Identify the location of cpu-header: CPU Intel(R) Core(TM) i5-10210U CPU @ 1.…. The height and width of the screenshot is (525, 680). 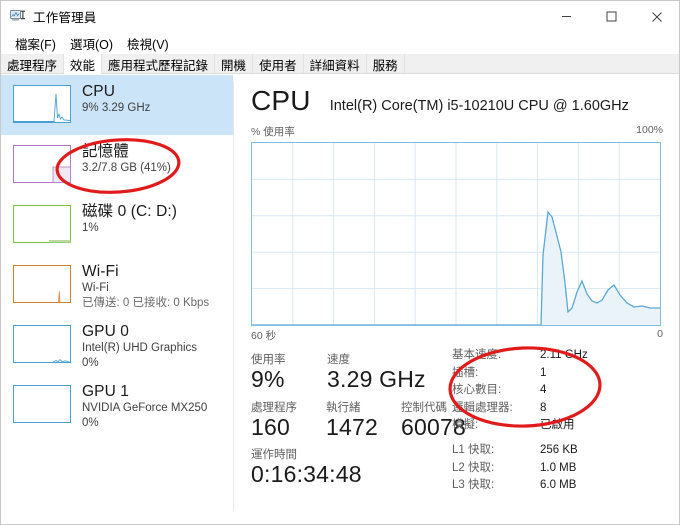
(440, 101).